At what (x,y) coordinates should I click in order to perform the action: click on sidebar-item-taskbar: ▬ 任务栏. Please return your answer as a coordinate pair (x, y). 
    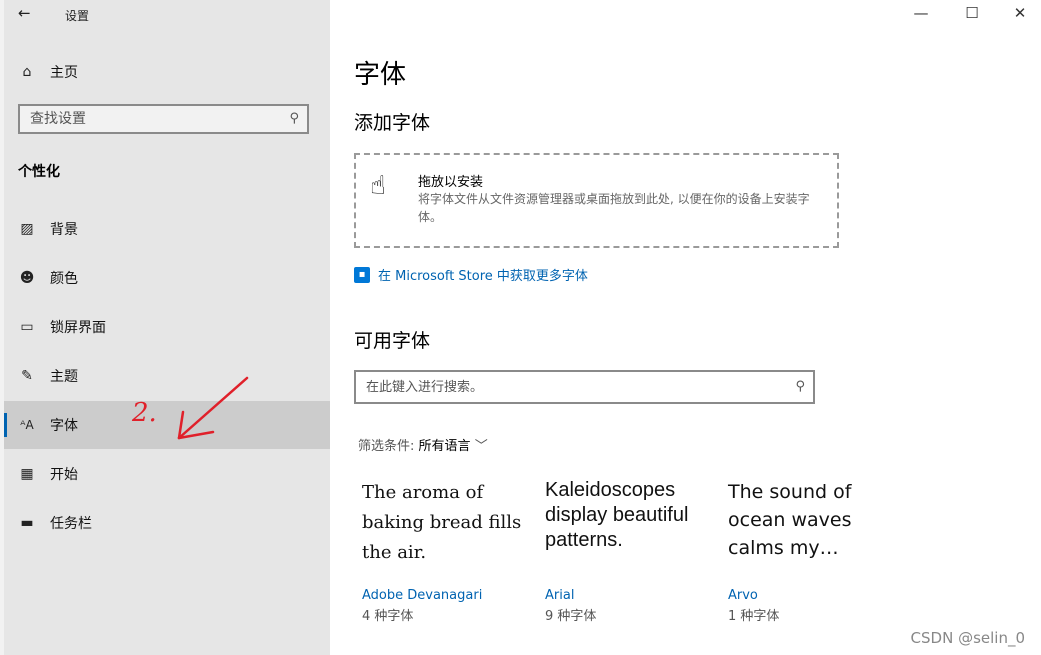
    Looking at the image, I should click on (167, 523).